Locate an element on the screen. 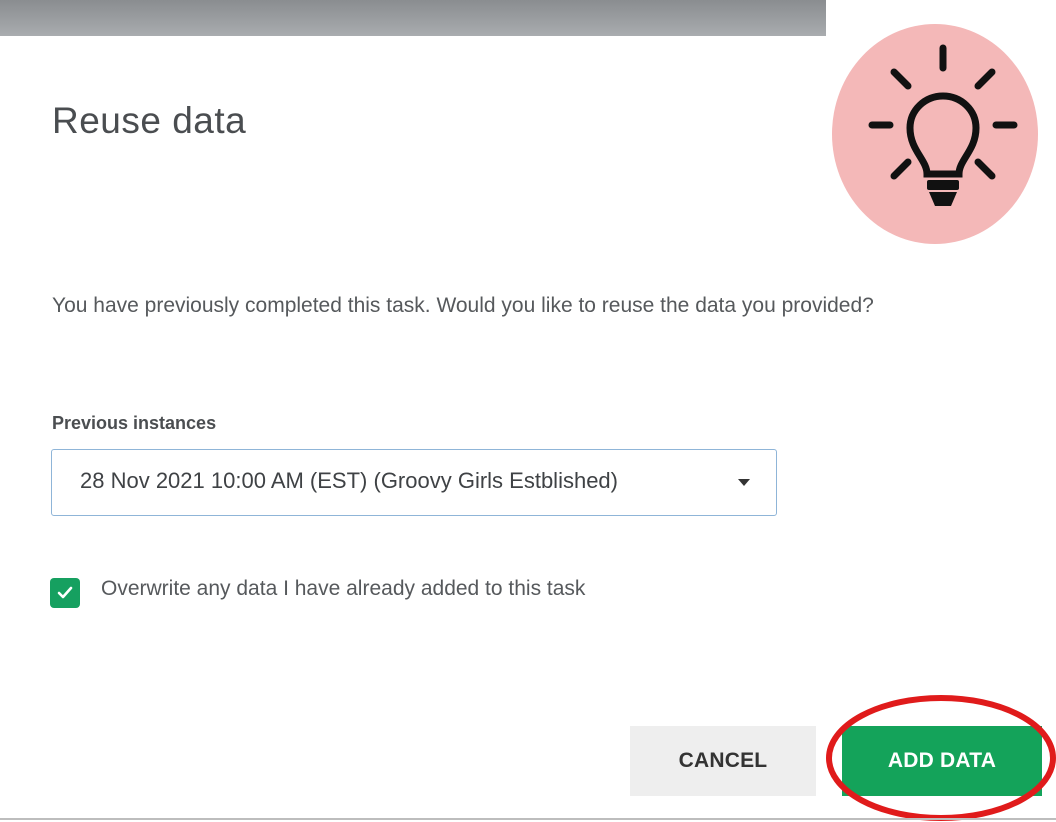 Image resolution: width=1056 pixels, height=822 pixels. dialog-bottom-divider is located at coordinates (528, 819).